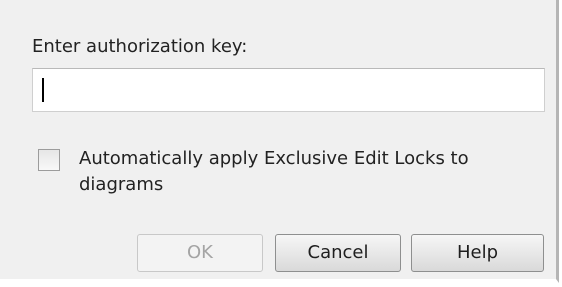 This screenshot has width=562, height=287. I want to click on authorization-key-input, so click(288, 90).